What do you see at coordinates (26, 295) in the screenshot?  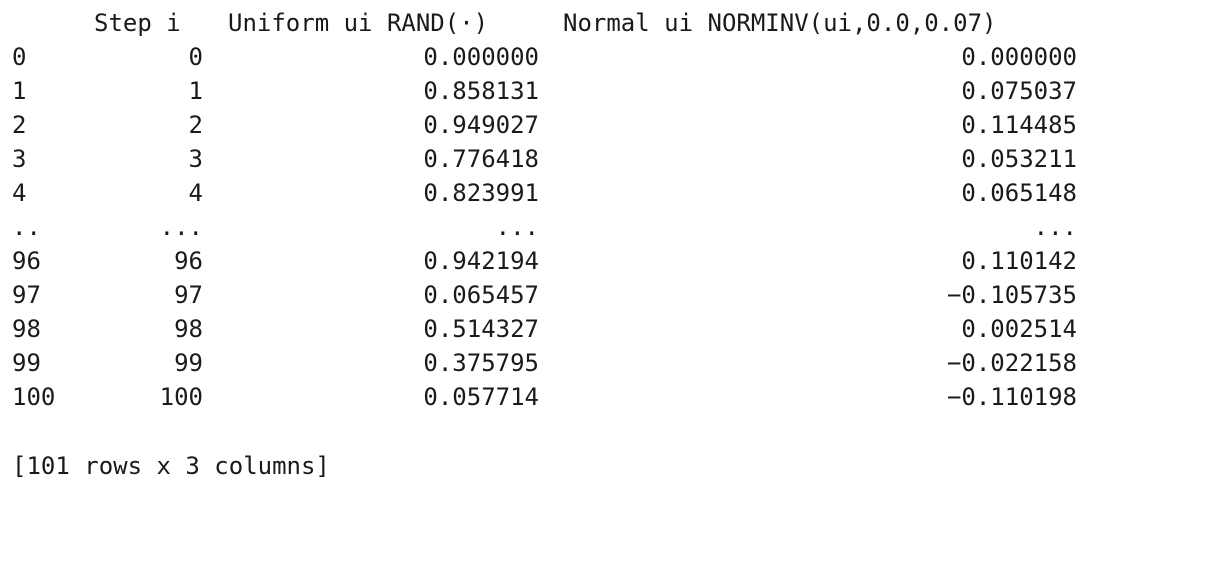 I see `row-index: 97` at bounding box center [26, 295].